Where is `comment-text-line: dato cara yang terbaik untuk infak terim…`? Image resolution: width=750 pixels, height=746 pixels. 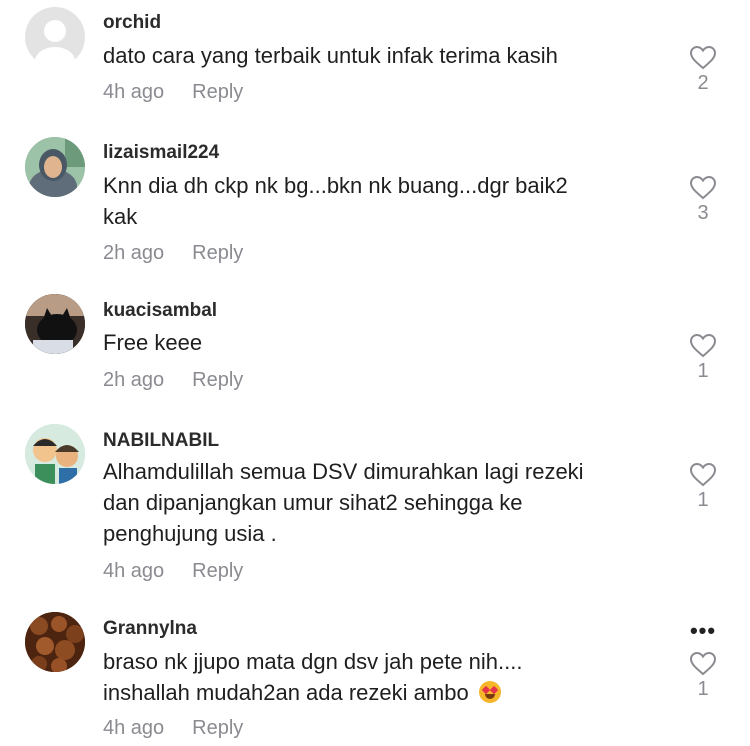 comment-text-line: dato cara yang terbaik untuk infak terim… is located at coordinates (330, 55).